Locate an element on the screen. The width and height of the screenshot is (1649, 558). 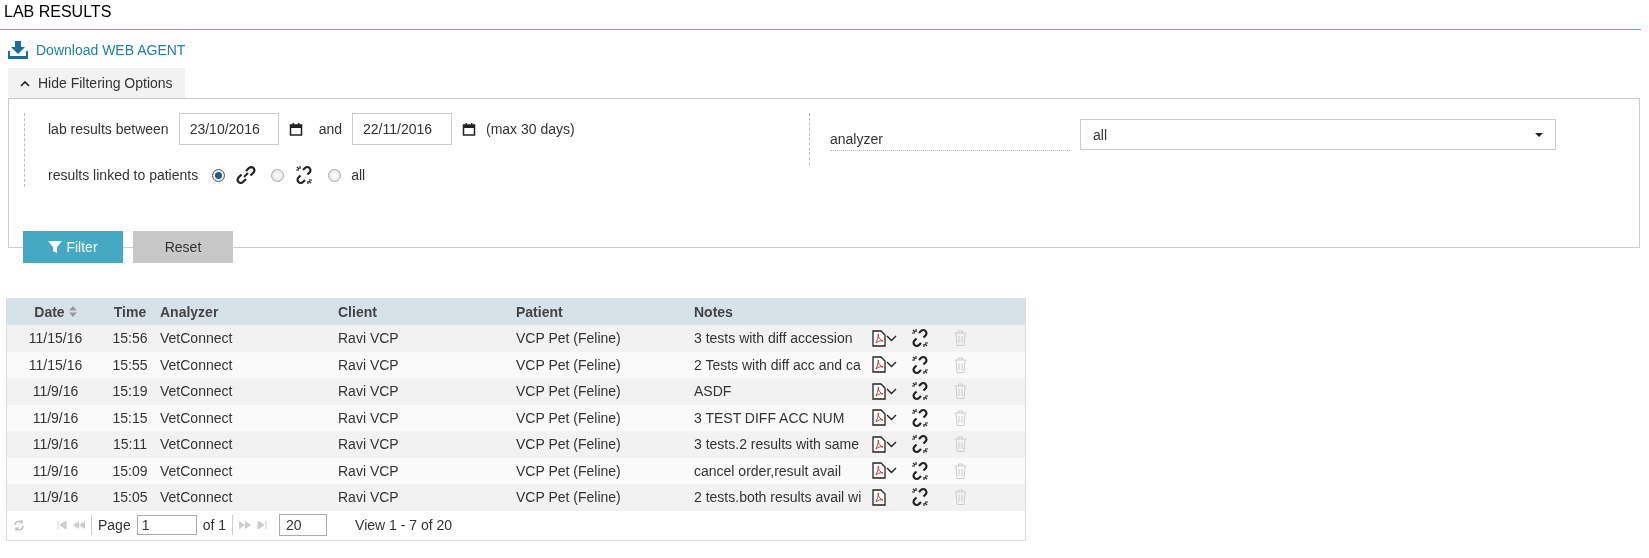
record-summary: View 1 - 7 of 20 is located at coordinates (404, 525).